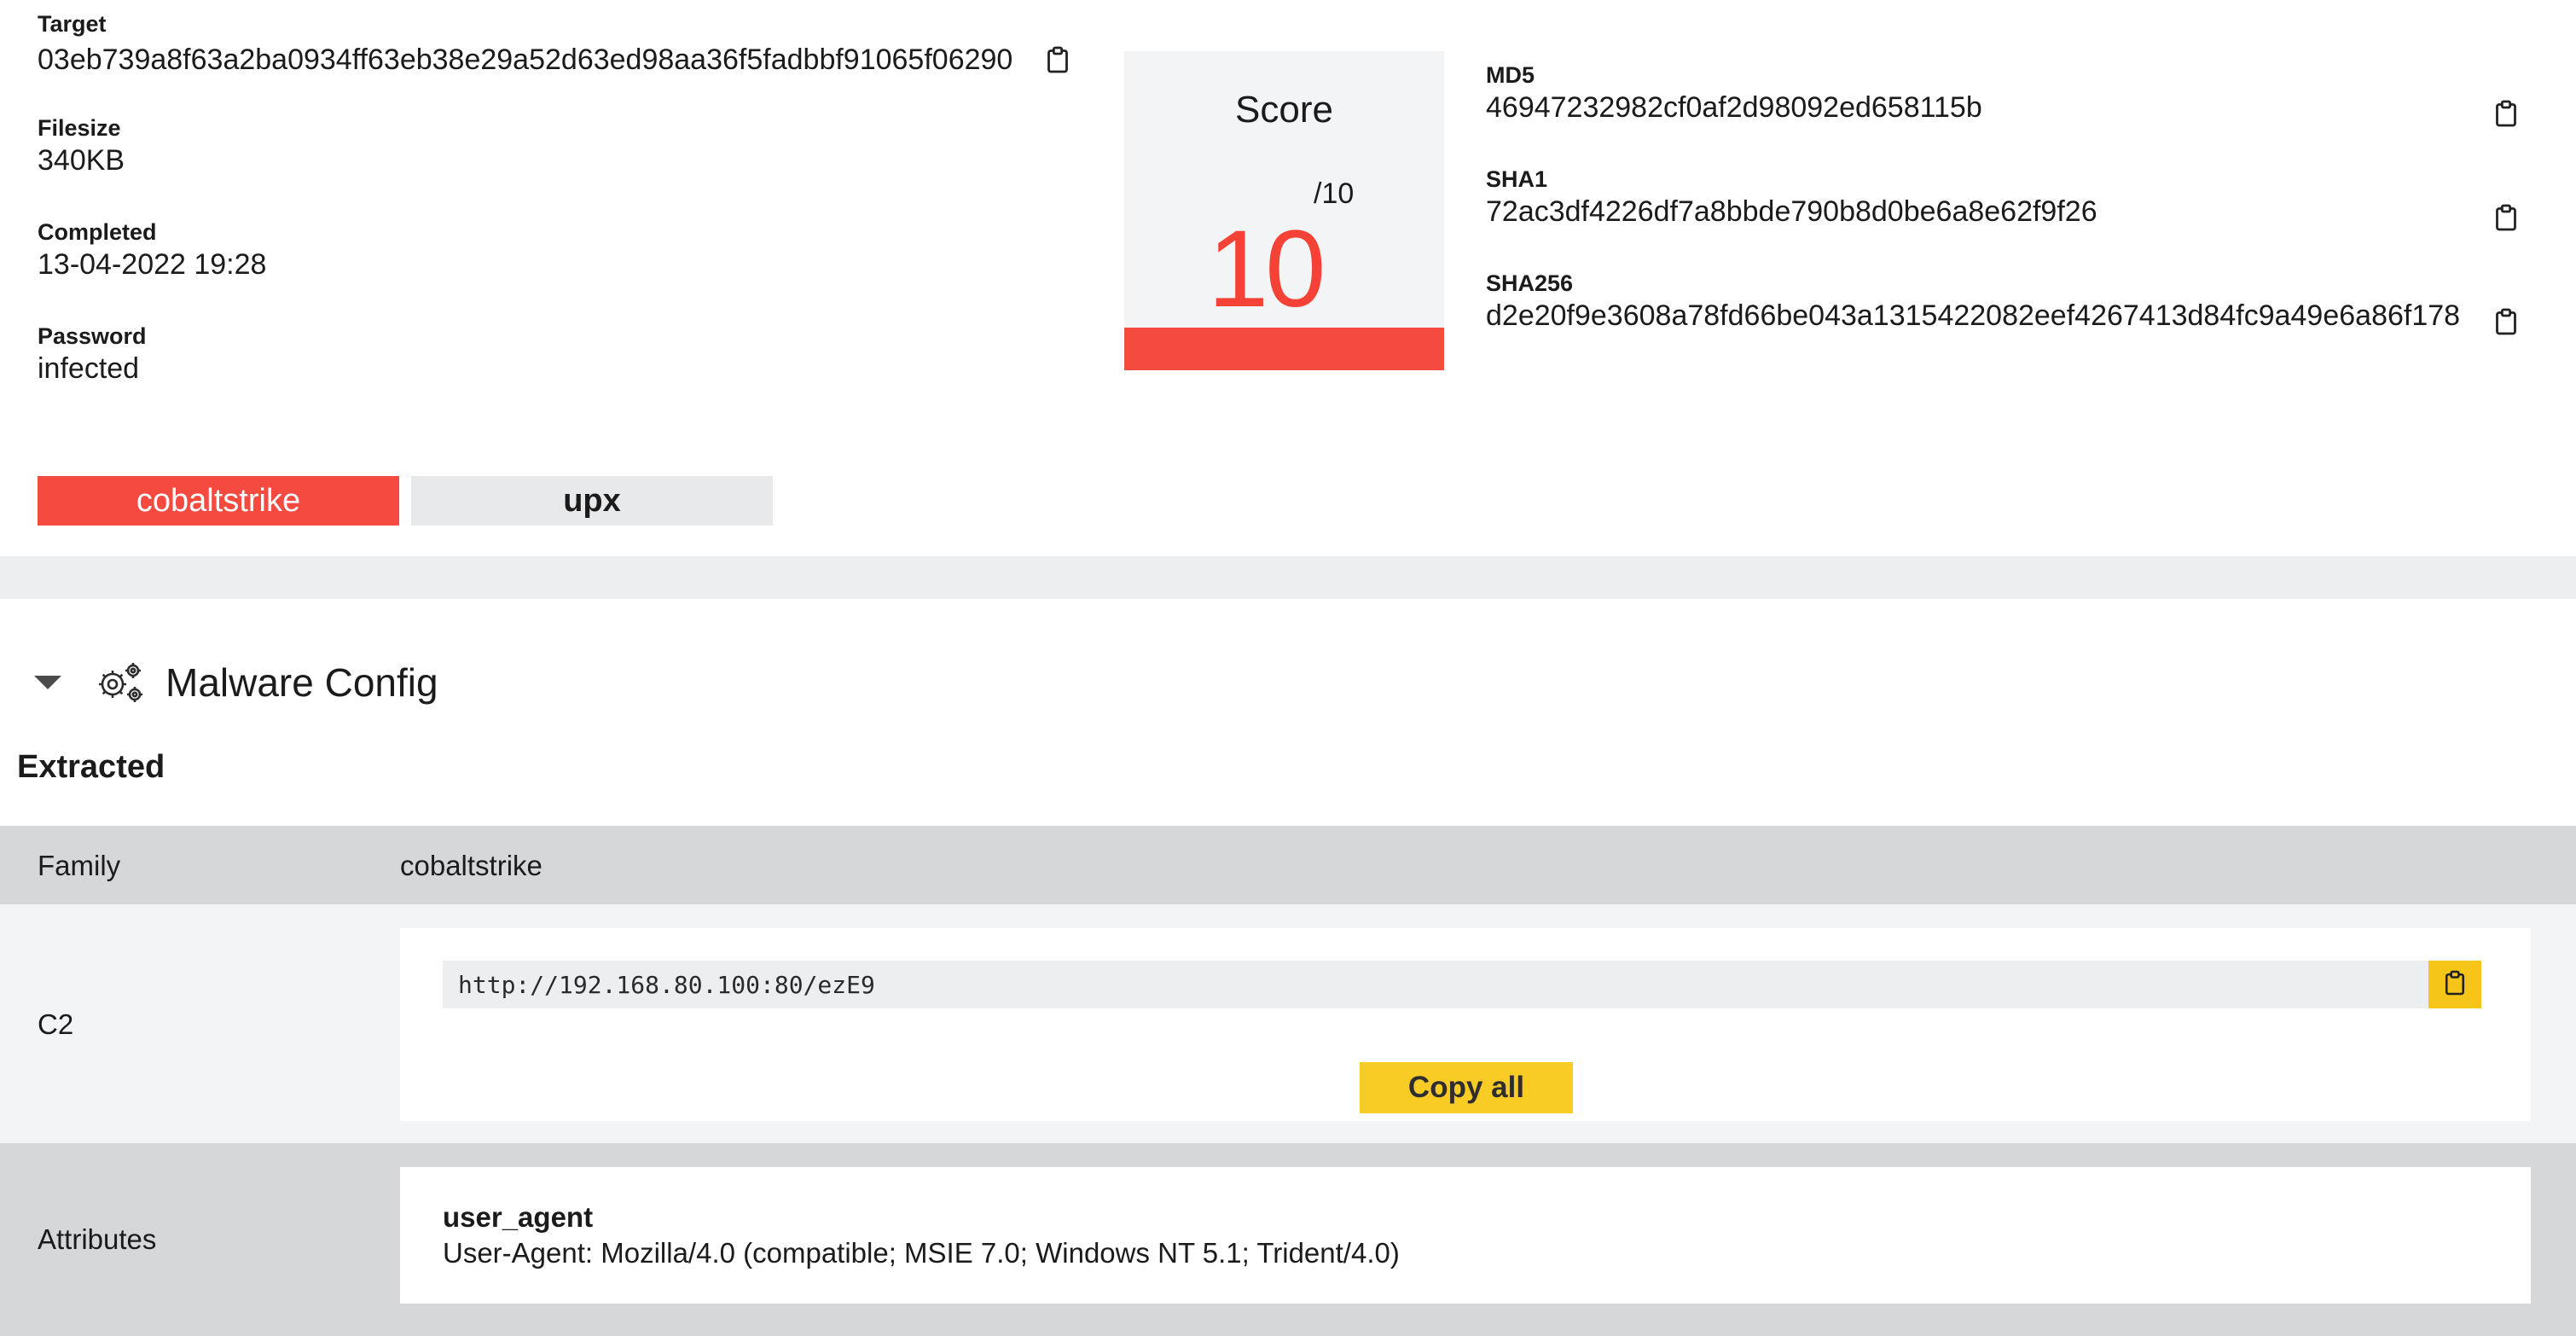 This screenshot has width=2576, height=1336. I want to click on score-bar, so click(1284, 349).